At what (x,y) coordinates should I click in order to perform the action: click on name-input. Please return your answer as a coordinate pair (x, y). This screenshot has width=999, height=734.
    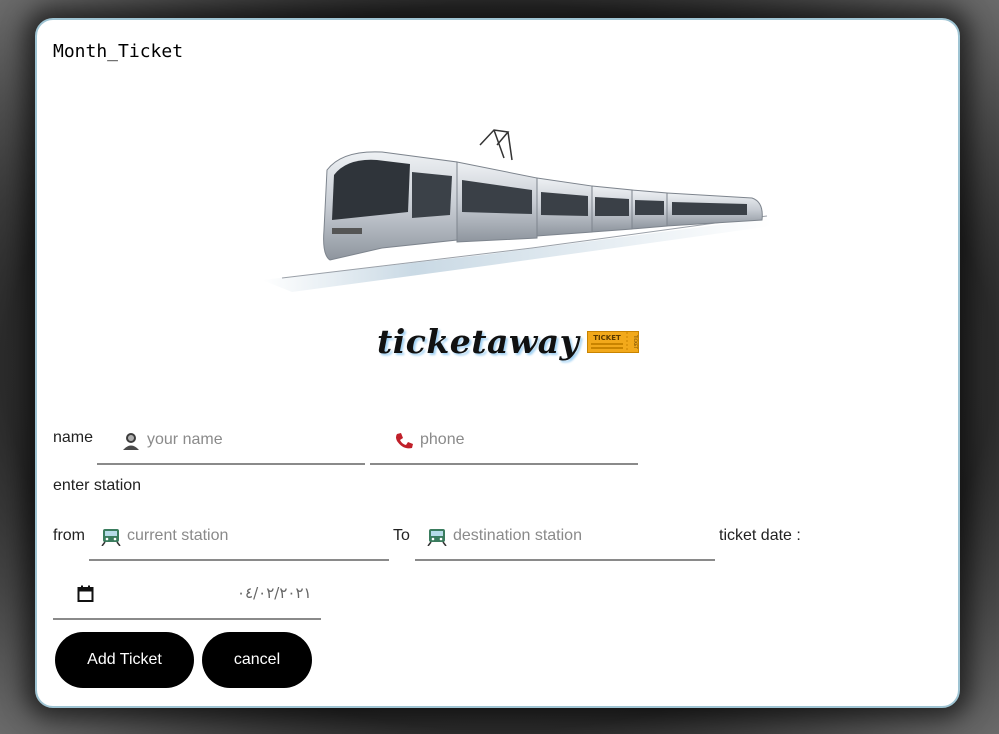
    Looking at the image, I should click on (247, 440).